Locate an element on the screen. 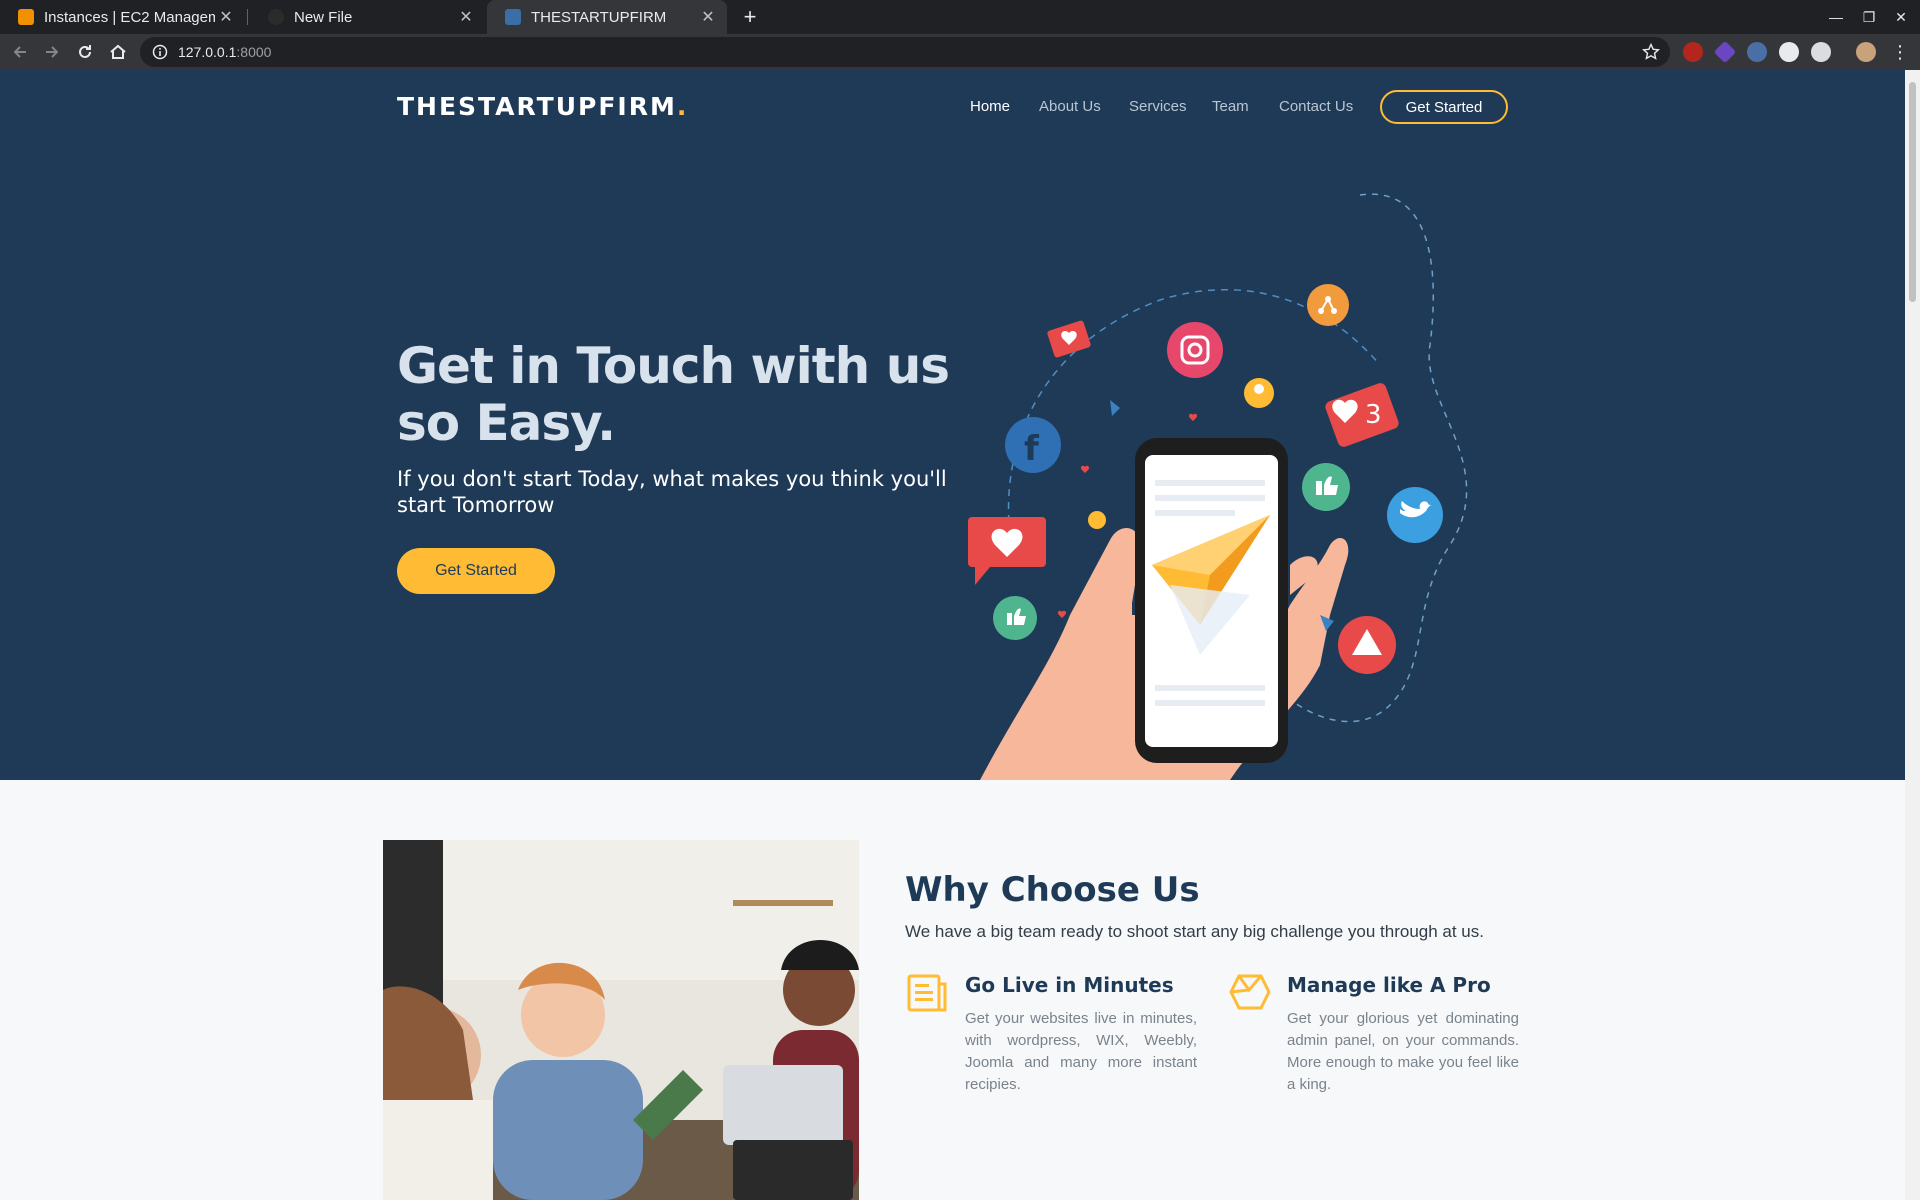  reload-icon is located at coordinates (85, 52).